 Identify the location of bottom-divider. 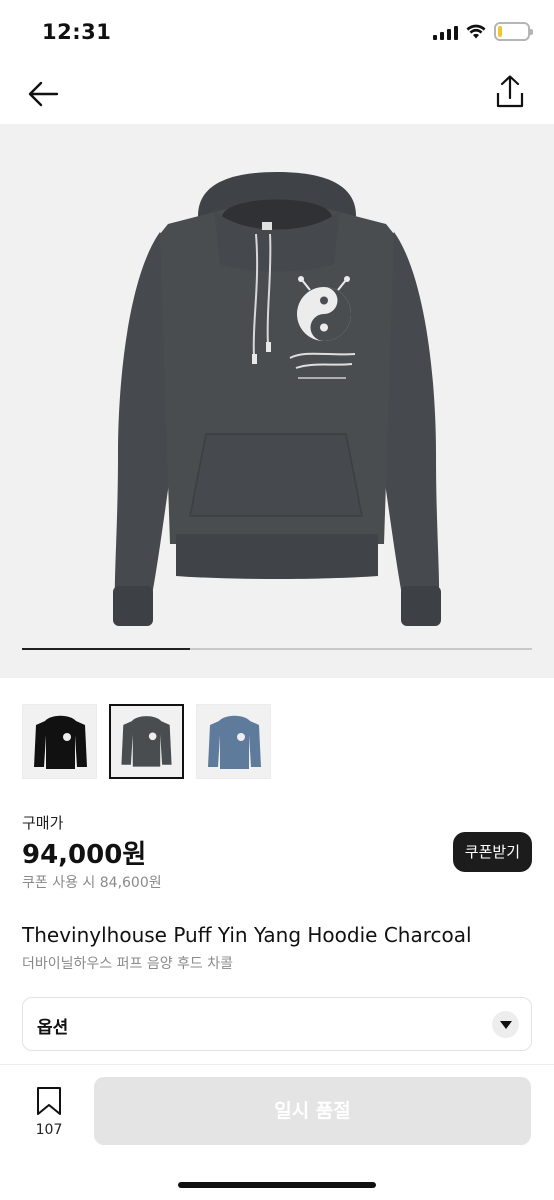
(277, 1064).